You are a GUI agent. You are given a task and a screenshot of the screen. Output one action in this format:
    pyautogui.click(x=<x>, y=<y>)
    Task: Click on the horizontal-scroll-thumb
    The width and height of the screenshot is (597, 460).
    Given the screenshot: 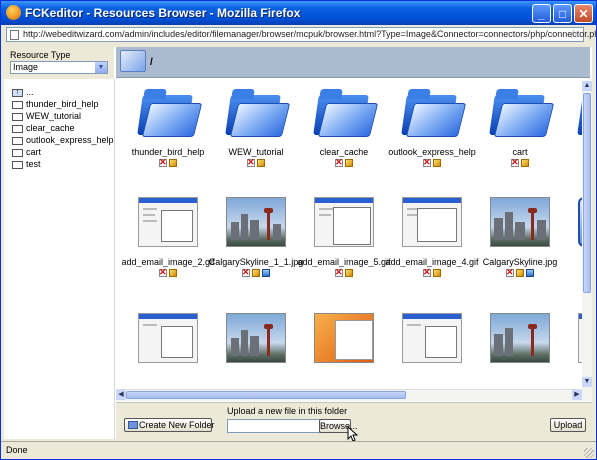 What is the action you would take?
    pyautogui.click(x=266, y=395)
    